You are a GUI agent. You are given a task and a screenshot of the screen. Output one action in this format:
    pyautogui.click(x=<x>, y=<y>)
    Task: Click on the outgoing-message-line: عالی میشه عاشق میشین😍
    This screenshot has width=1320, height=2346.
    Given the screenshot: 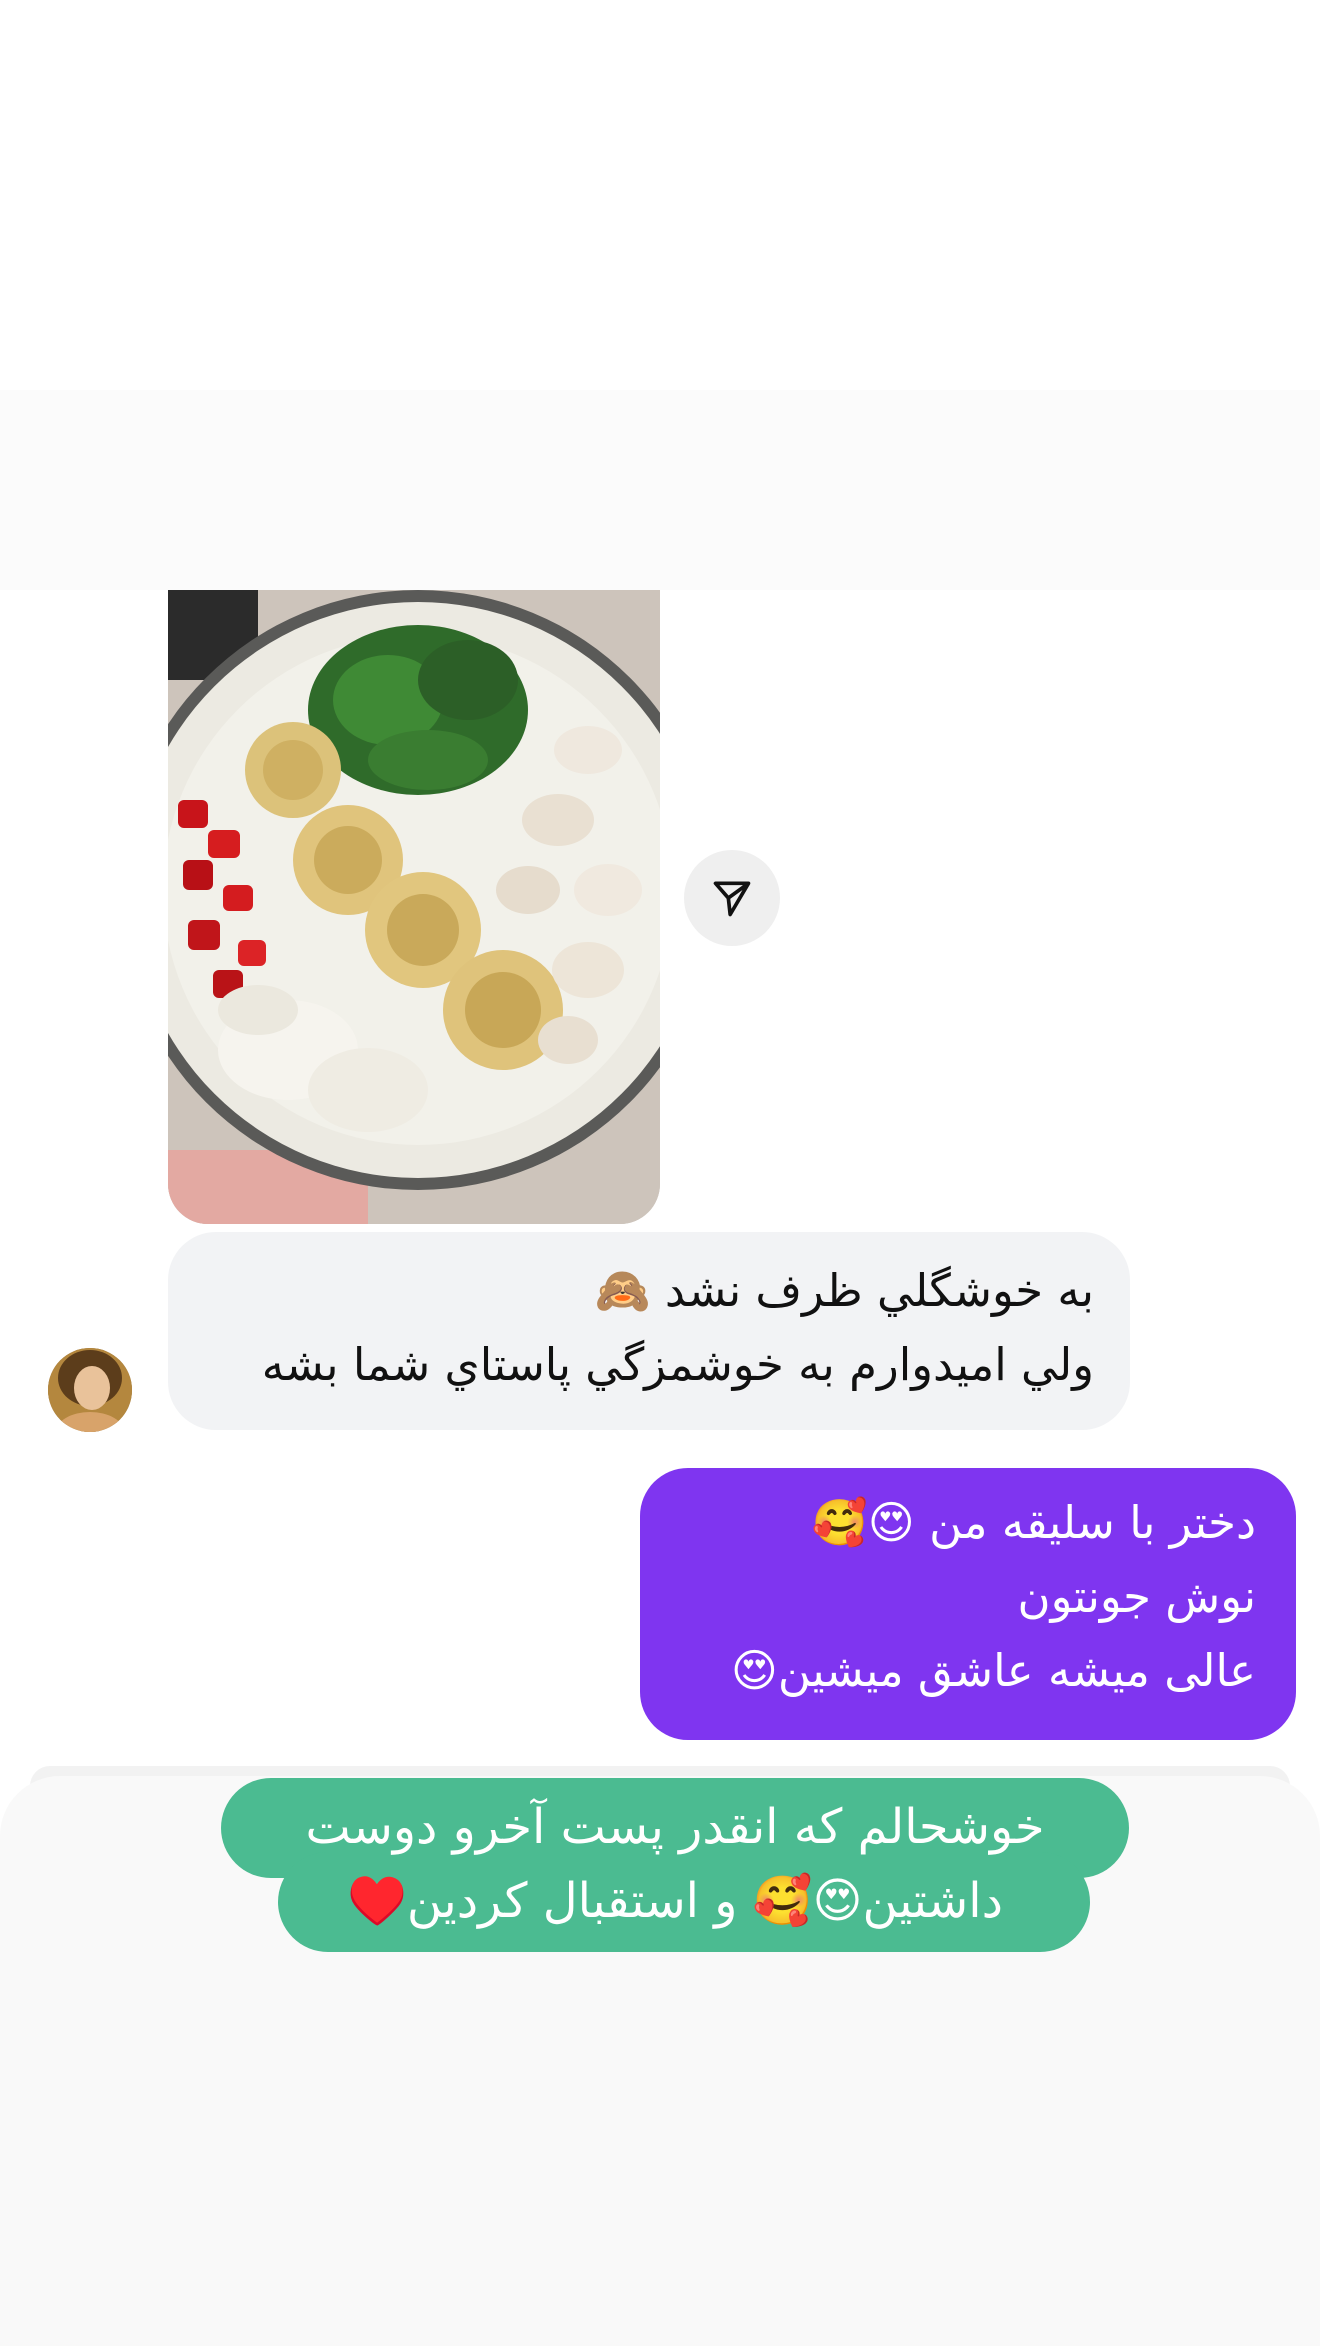 What is the action you would take?
    pyautogui.click(x=993, y=1670)
    